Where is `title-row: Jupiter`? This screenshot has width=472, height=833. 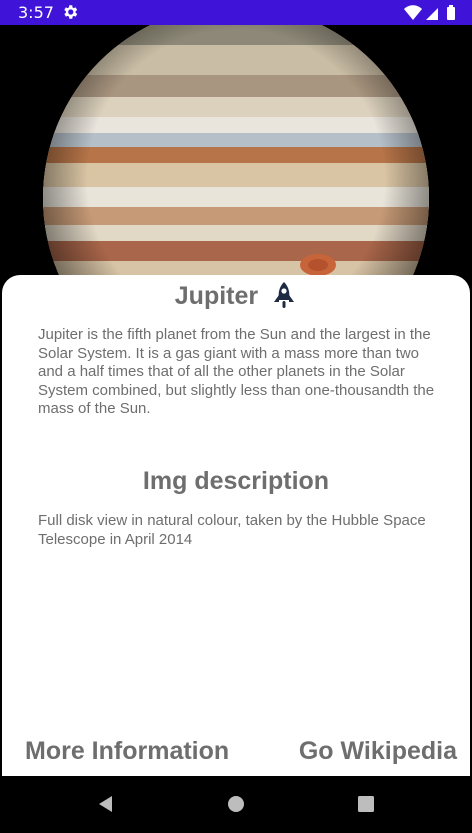
title-row: Jupiter is located at coordinates (236, 297).